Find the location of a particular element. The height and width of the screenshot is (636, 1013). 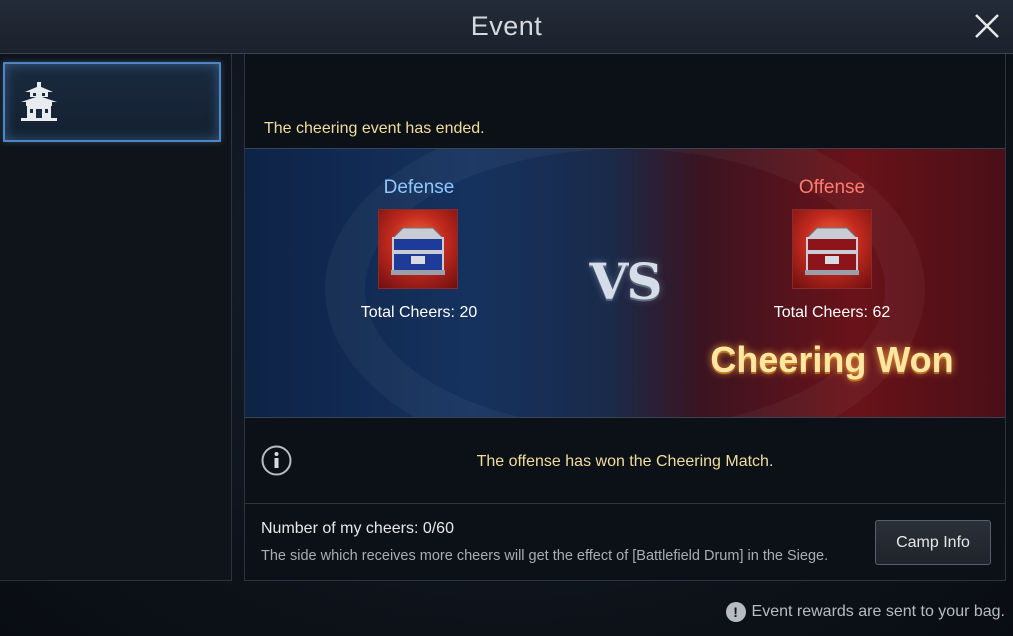

vs-label: VS is located at coordinates (626, 281).